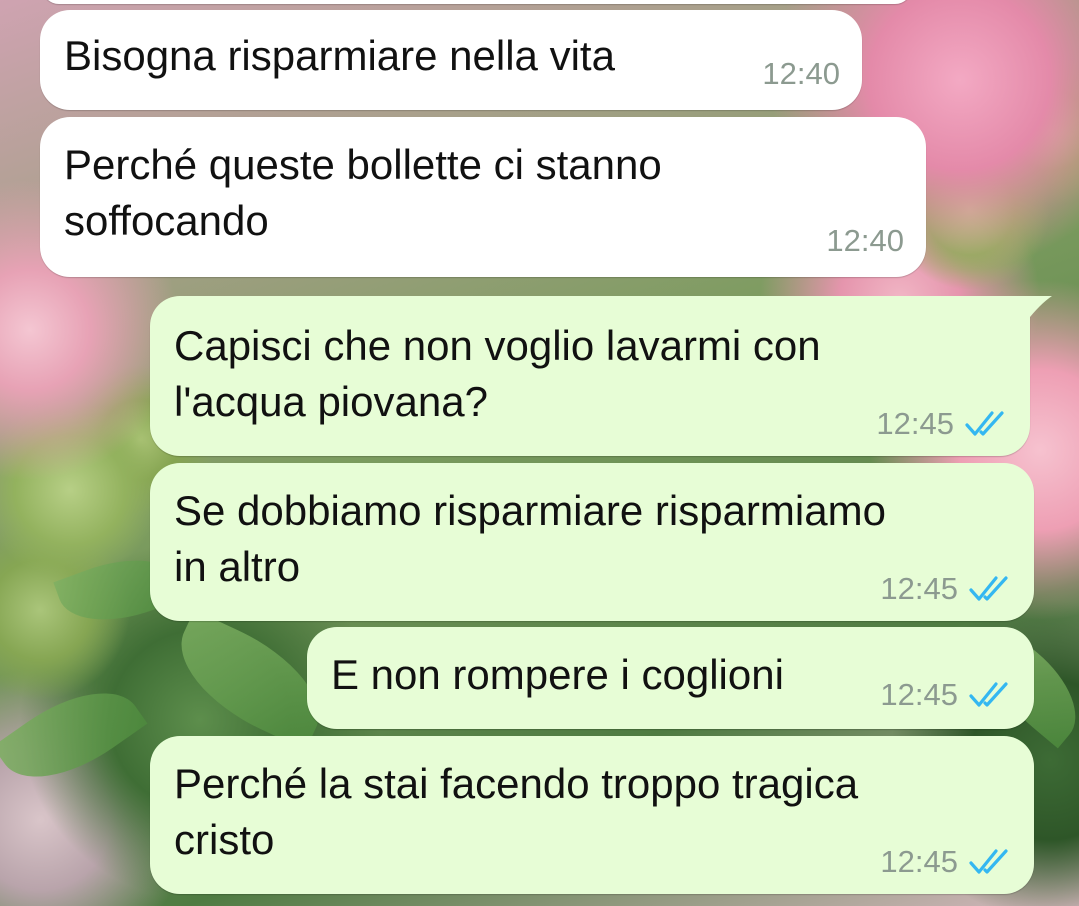 This screenshot has height=906, width=1079. Describe the element at coordinates (1039, 309) in the screenshot. I see `bubble-tail` at that location.